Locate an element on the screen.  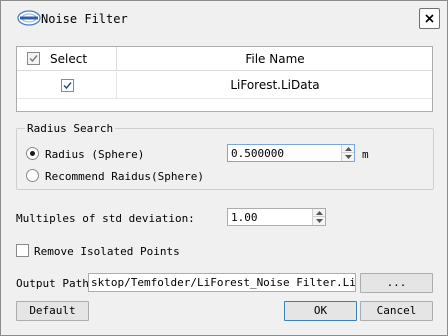
default-button: Default is located at coordinates (52, 311).